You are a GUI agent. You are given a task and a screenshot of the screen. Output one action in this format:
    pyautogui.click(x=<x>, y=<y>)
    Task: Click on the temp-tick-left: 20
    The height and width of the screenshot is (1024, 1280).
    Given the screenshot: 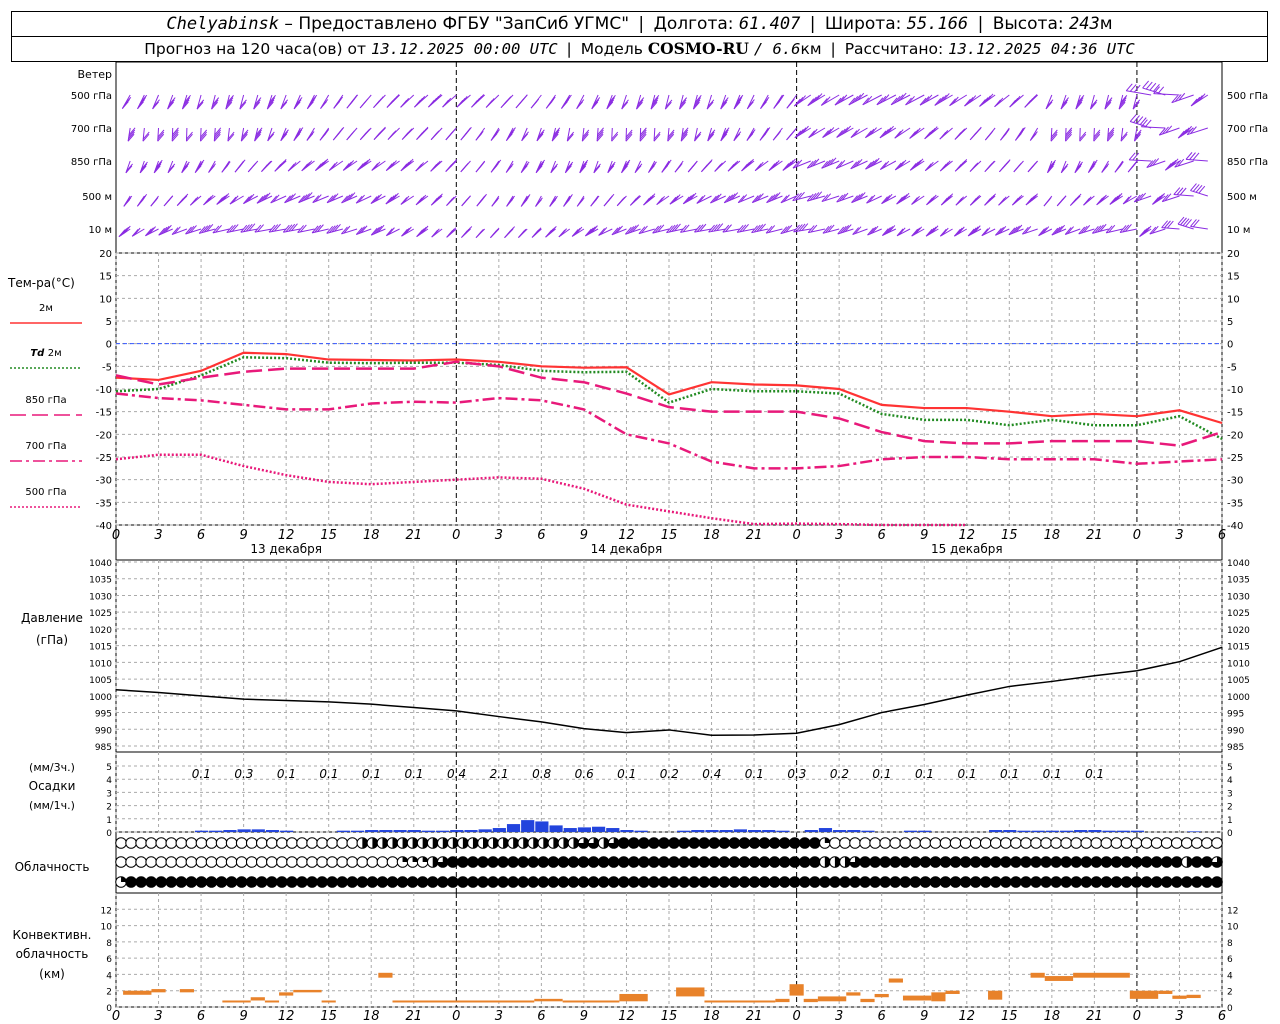 What is the action you would take?
    pyautogui.click(x=105, y=254)
    